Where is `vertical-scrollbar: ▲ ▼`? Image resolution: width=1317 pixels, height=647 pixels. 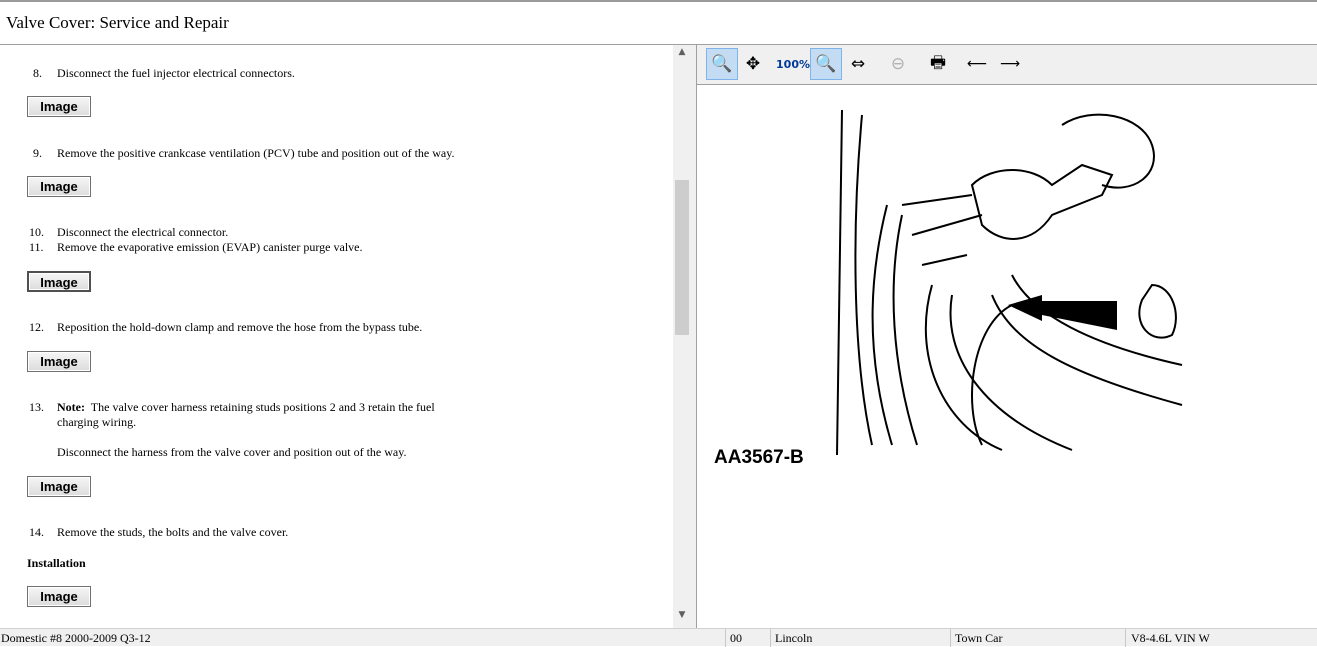
vertical-scrollbar: ▲ ▼ is located at coordinates (682, 336).